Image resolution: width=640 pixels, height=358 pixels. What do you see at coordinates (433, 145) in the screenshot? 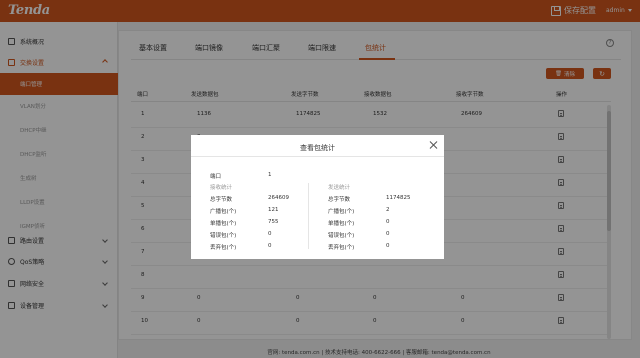
I see `close-icon` at bounding box center [433, 145].